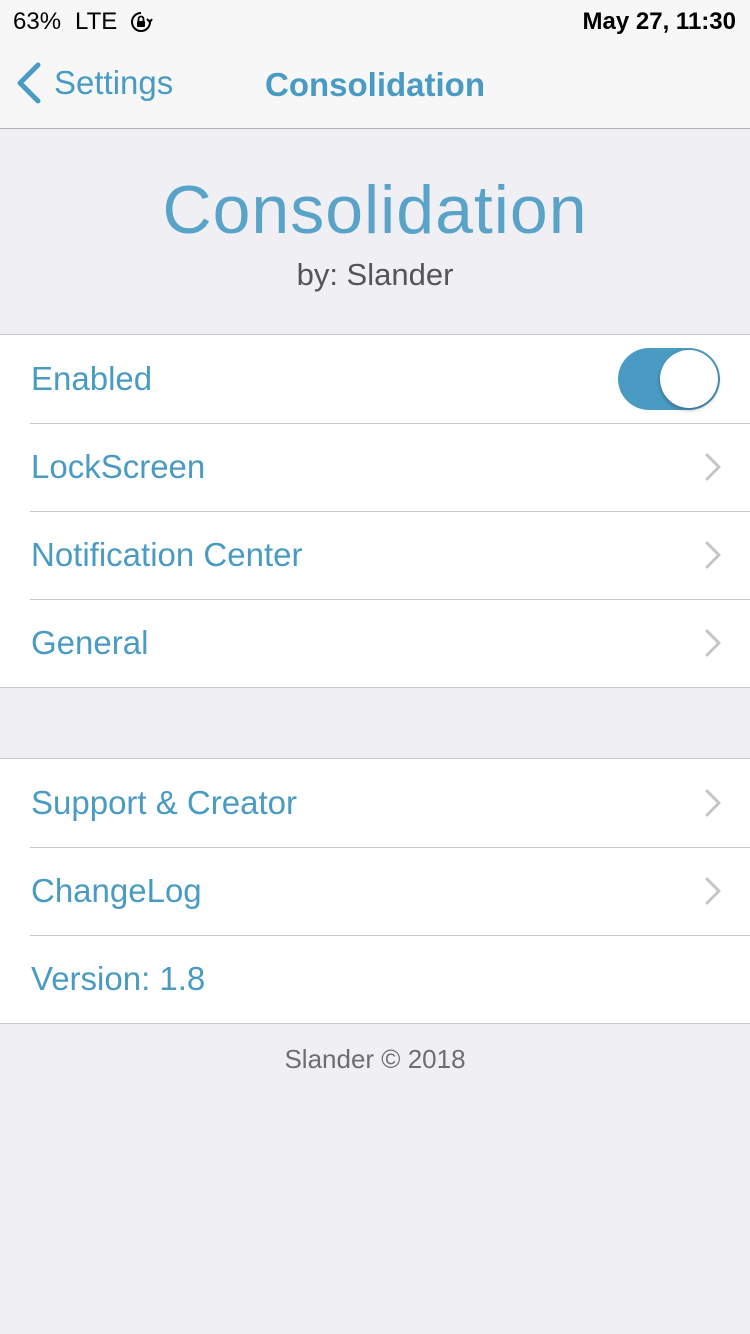 This screenshot has height=1334, width=750. What do you see at coordinates (118, 978) in the screenshot?
I see `version-label: Version: 1.8` at bounding box center [118, 978].